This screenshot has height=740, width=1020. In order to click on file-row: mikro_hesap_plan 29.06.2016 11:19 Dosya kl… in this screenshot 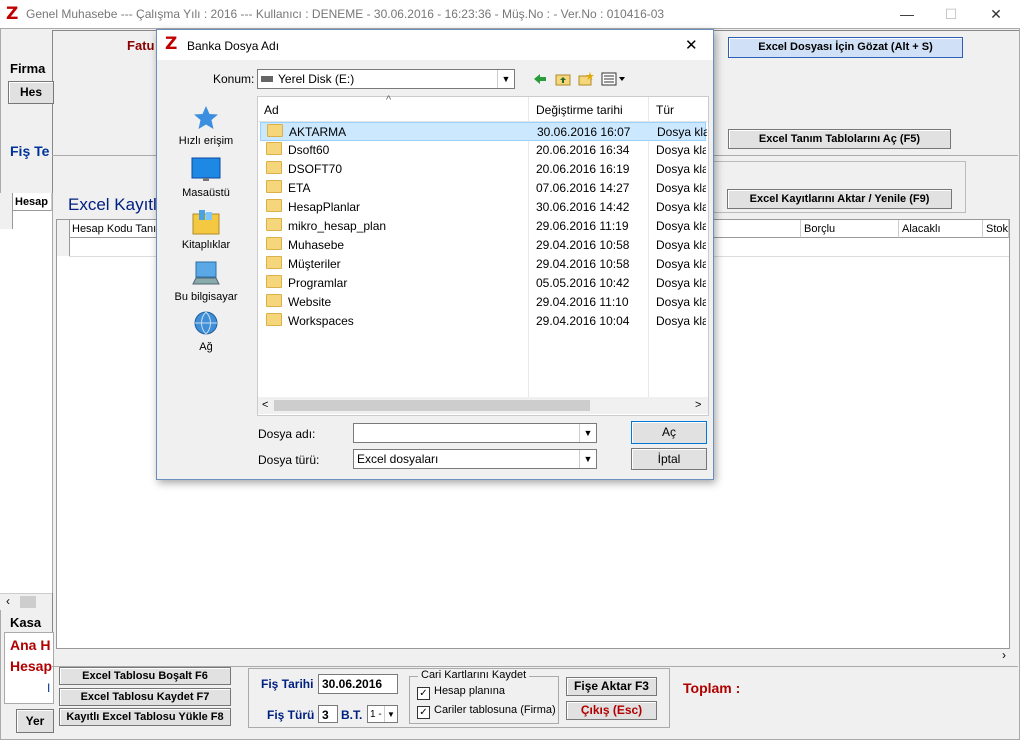, I will do `click(483, 226)`.